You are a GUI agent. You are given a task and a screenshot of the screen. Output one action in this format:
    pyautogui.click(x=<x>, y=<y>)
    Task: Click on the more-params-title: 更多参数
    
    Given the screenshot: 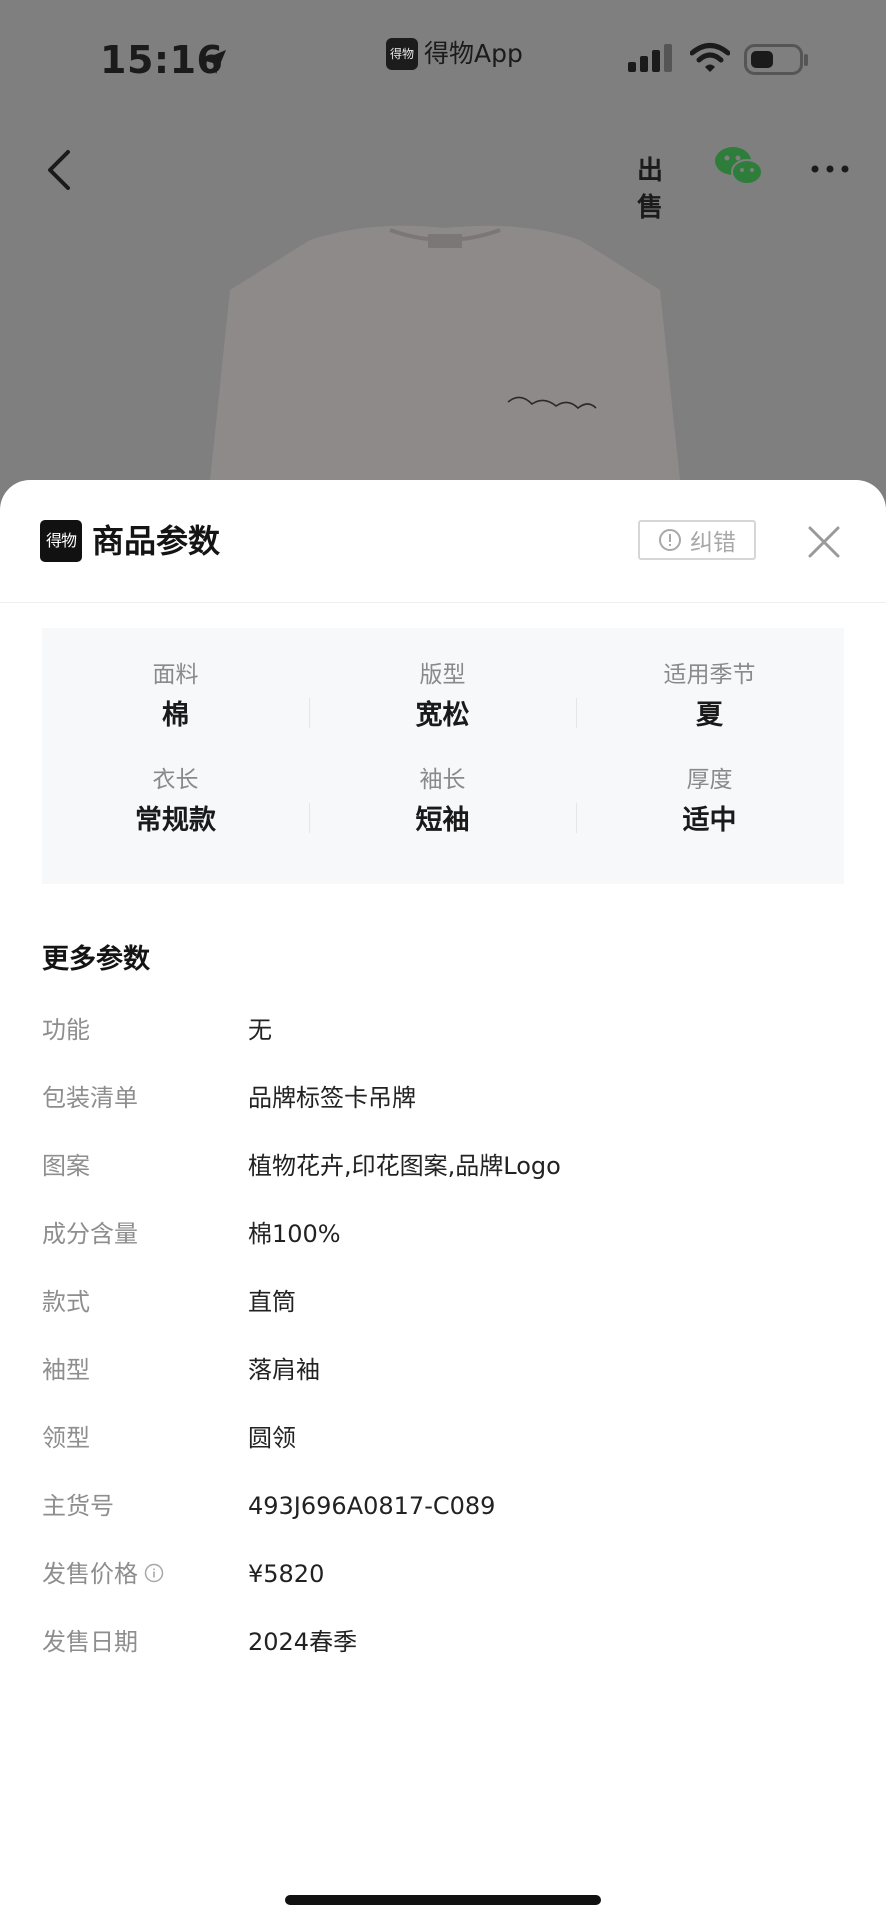 What is the action you would take?
    pyautogui.click(x=96, y=959)
    